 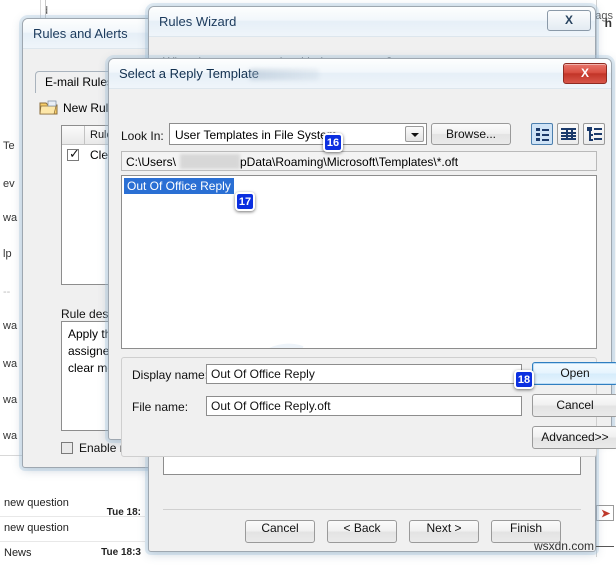 I want to click on rule-enabled-checkbox: ✓, so click(x=73, y=153).